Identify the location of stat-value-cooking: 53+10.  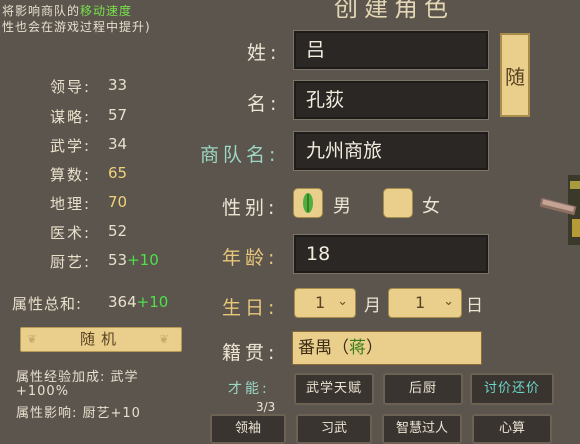
(133, 260).